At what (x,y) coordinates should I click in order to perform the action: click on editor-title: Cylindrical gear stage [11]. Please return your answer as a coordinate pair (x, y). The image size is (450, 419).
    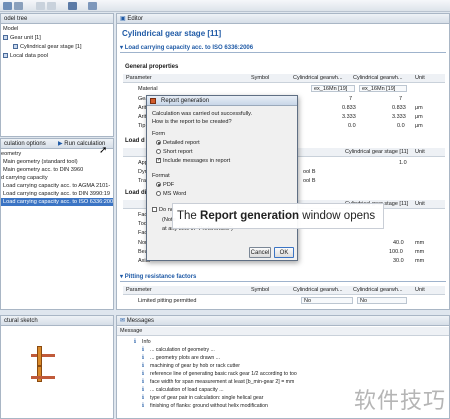
    Looking at the image, I should click on (172, 33).